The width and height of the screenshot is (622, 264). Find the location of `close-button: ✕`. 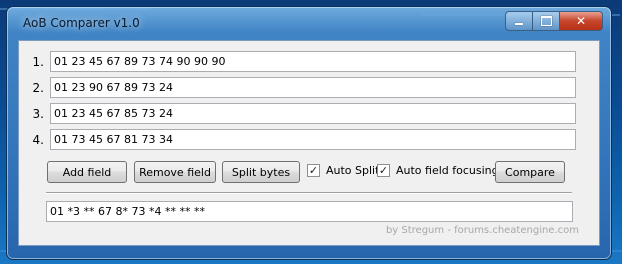

close-button: ✕ is located at coordinates (581, 21).